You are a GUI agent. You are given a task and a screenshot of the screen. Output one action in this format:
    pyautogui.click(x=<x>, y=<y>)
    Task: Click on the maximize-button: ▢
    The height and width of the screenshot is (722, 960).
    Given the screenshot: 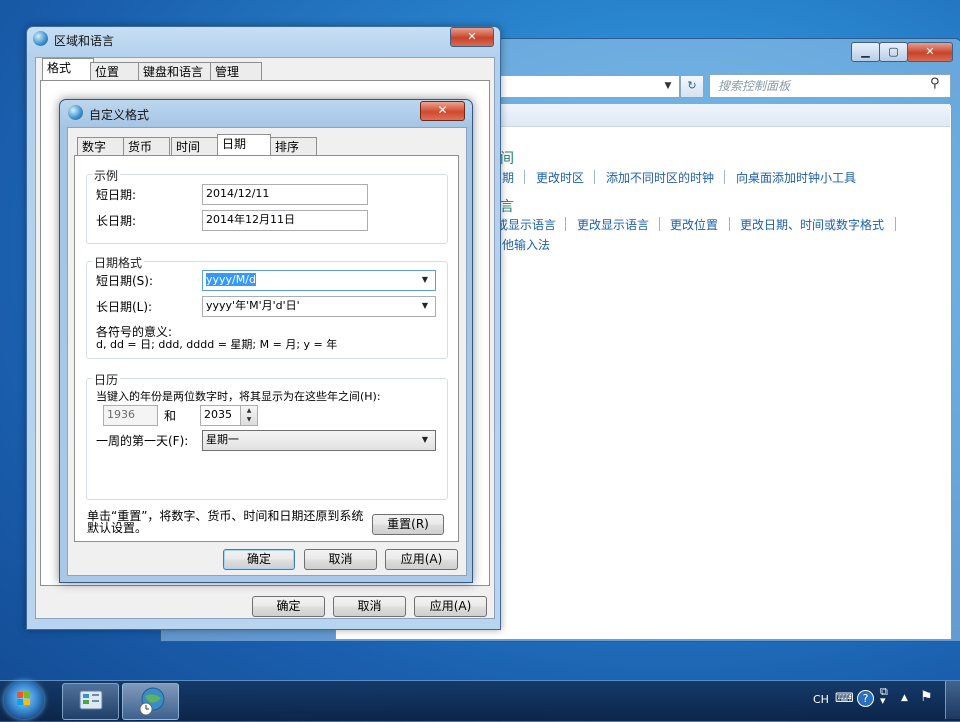 What is the action you would take?
    pyautogui.click(x=893, y=52)
    